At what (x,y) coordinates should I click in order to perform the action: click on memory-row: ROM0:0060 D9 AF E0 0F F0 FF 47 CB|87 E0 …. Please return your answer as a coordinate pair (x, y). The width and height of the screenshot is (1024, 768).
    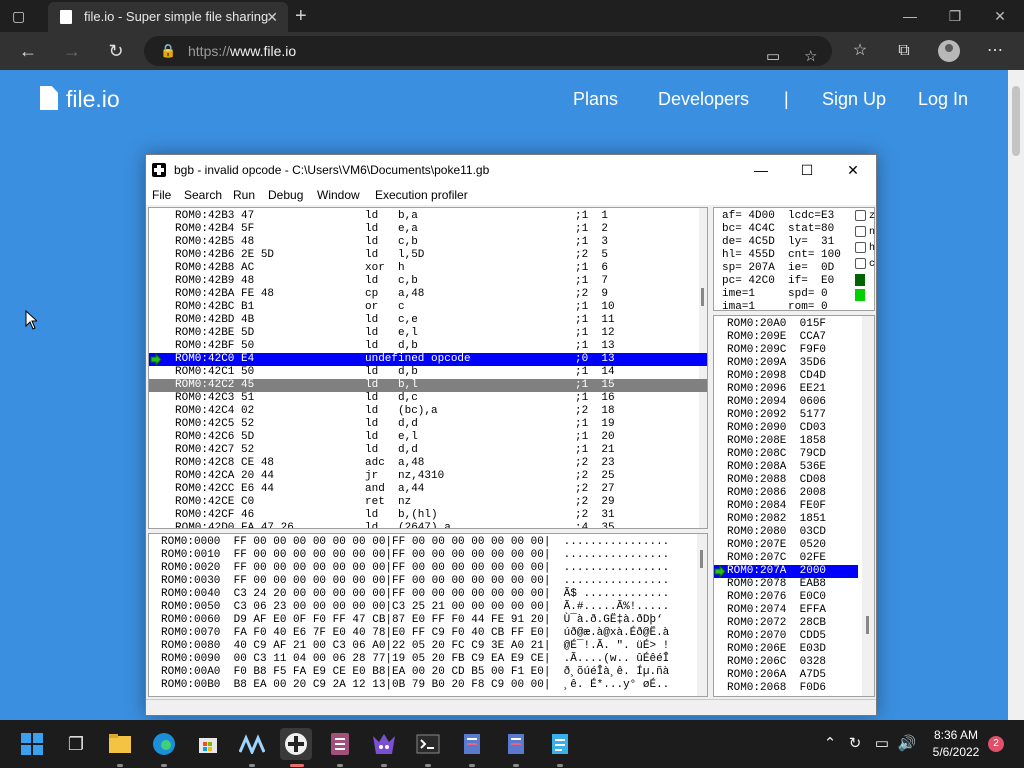
    Looking at the image, I should click on (431, 620).